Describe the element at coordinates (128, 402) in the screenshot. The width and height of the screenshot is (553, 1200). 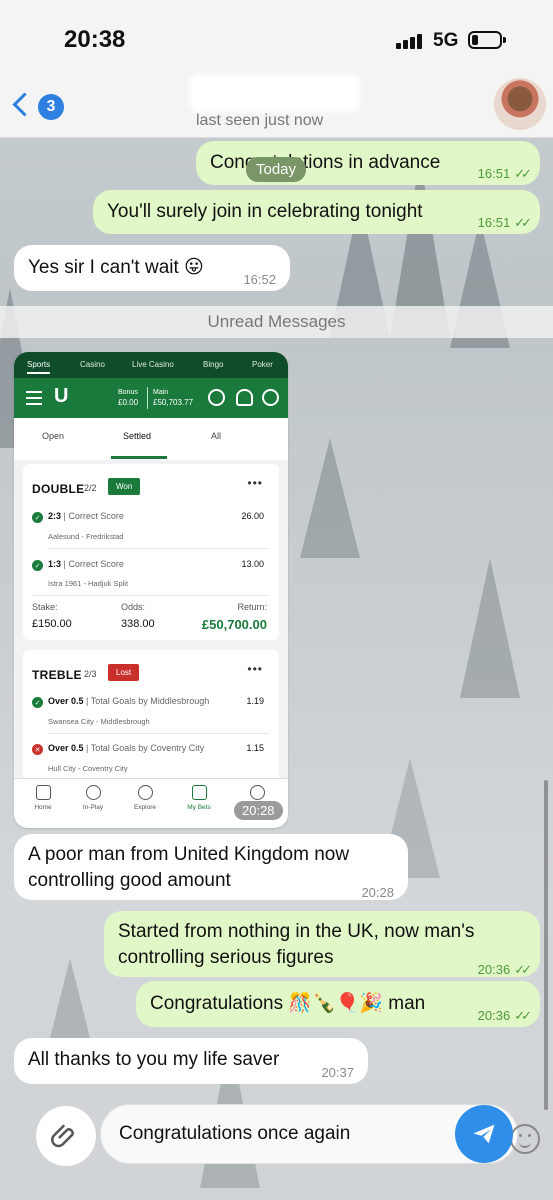
I see `bonus-value: £0.00` at that location.